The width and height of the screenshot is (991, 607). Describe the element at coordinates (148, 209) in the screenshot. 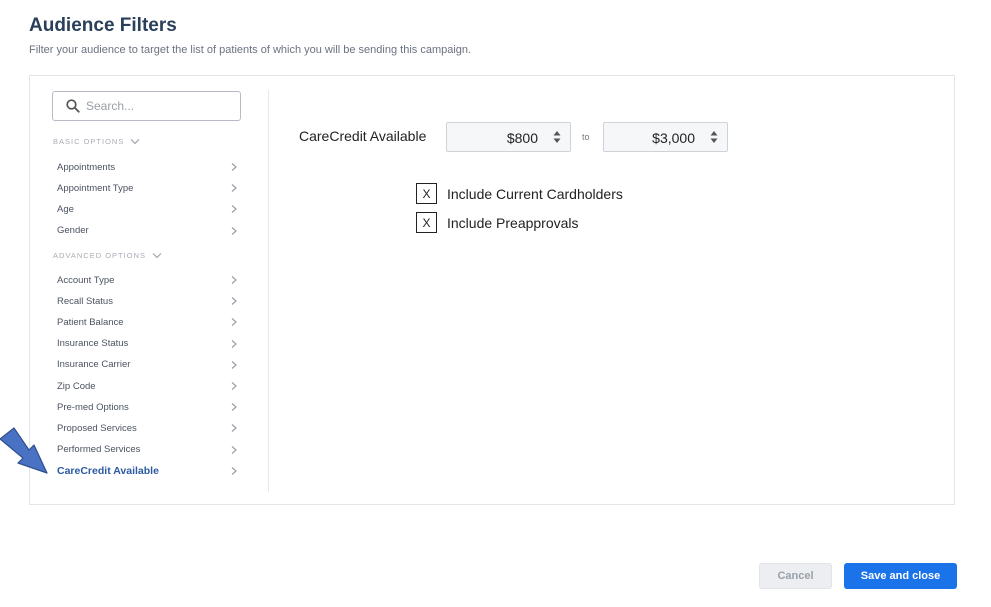

I see `sidebar-item-age: Age` at that location.